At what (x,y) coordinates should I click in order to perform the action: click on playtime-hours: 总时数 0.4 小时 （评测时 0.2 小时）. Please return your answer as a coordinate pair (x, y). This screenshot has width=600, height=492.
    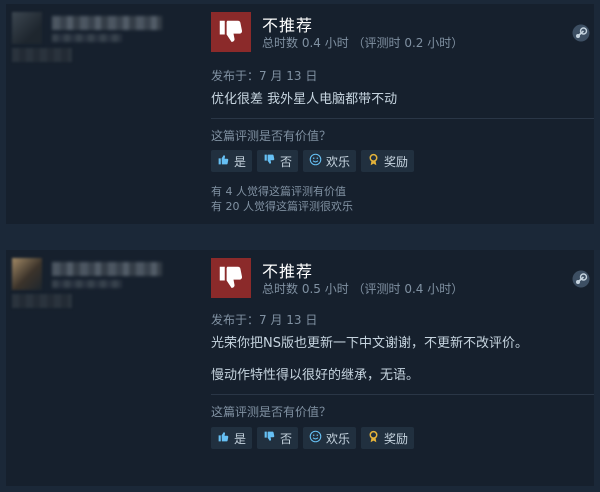
    Looking at the image, I should click on (363, 43).